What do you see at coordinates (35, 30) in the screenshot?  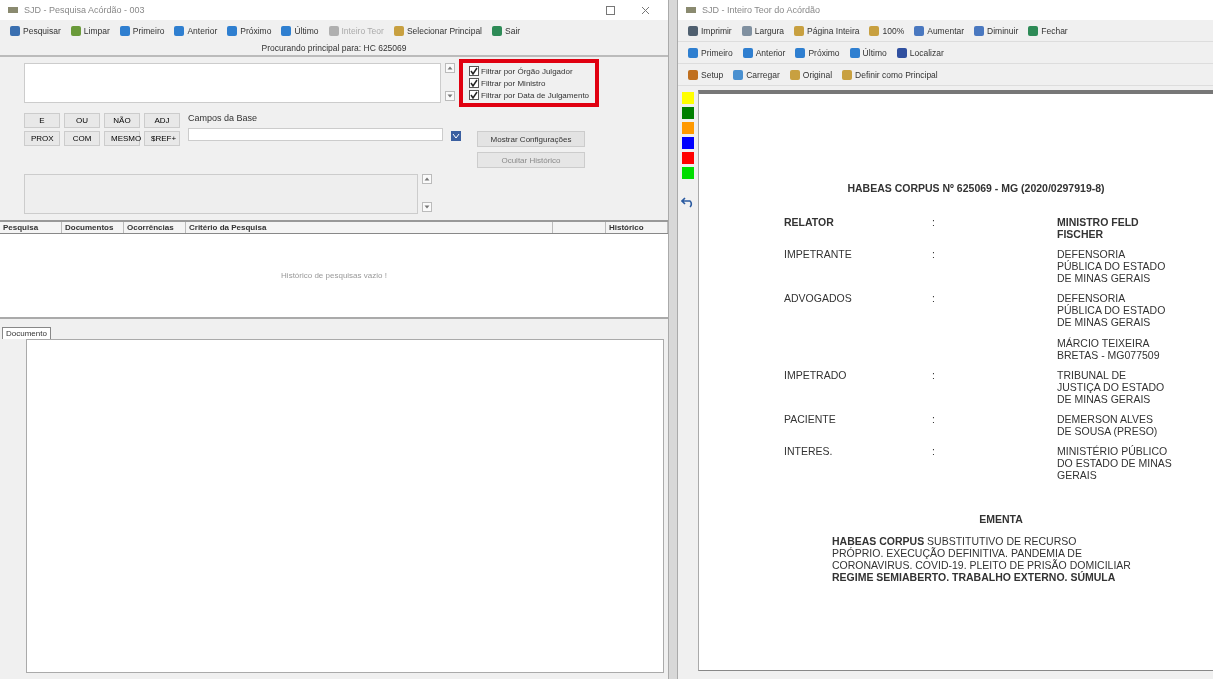 I see `toolbar-button: Pesquisar` at bounding box center [35, 30].